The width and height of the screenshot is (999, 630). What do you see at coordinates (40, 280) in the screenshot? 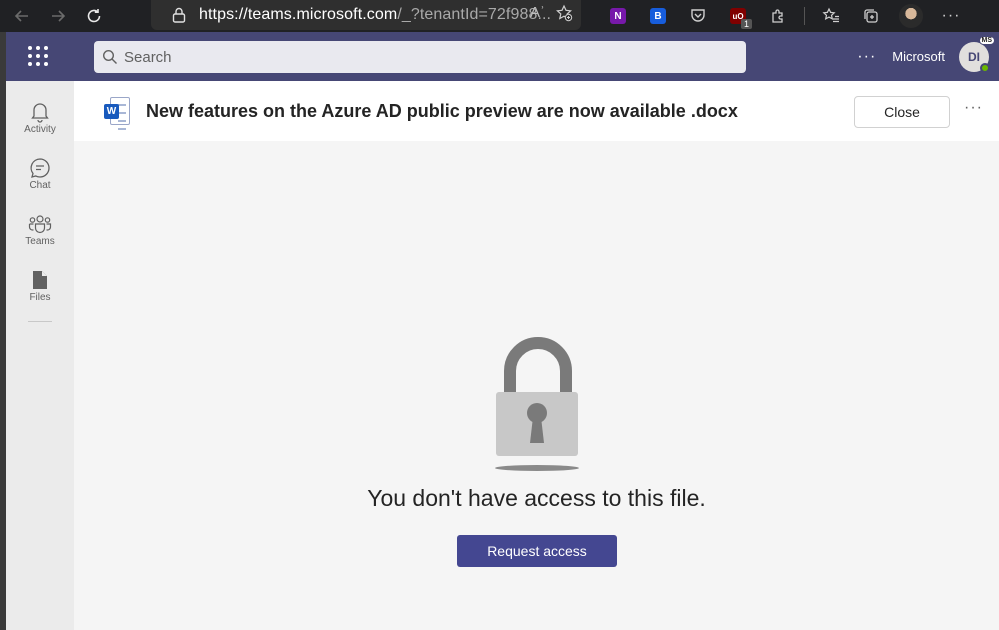
I see `file-icon` at bounding box center [40, 280].